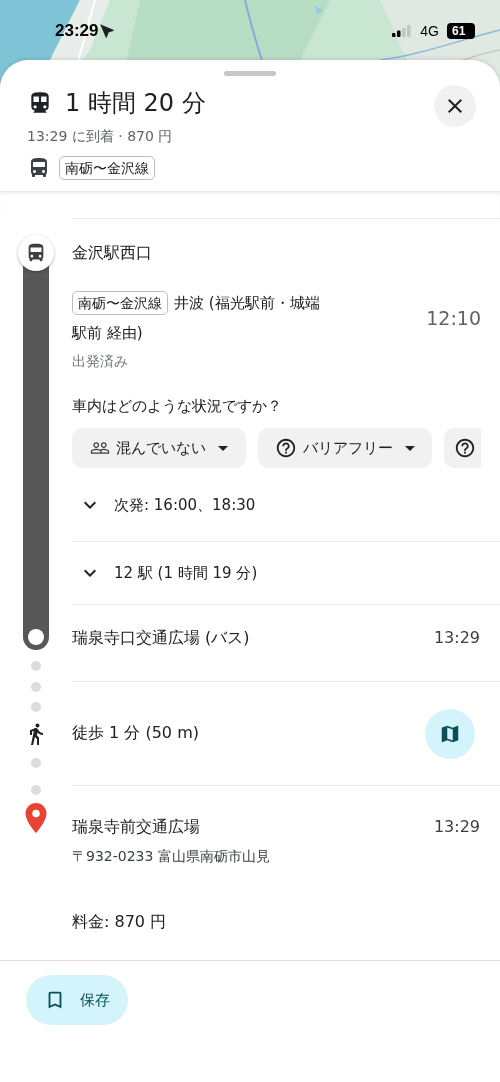 The height and width of the screenshot is (1082, 500). Describe the element at coordinates (453, 318) in the screenshot. I see `departure-time: 12:10` at that location.